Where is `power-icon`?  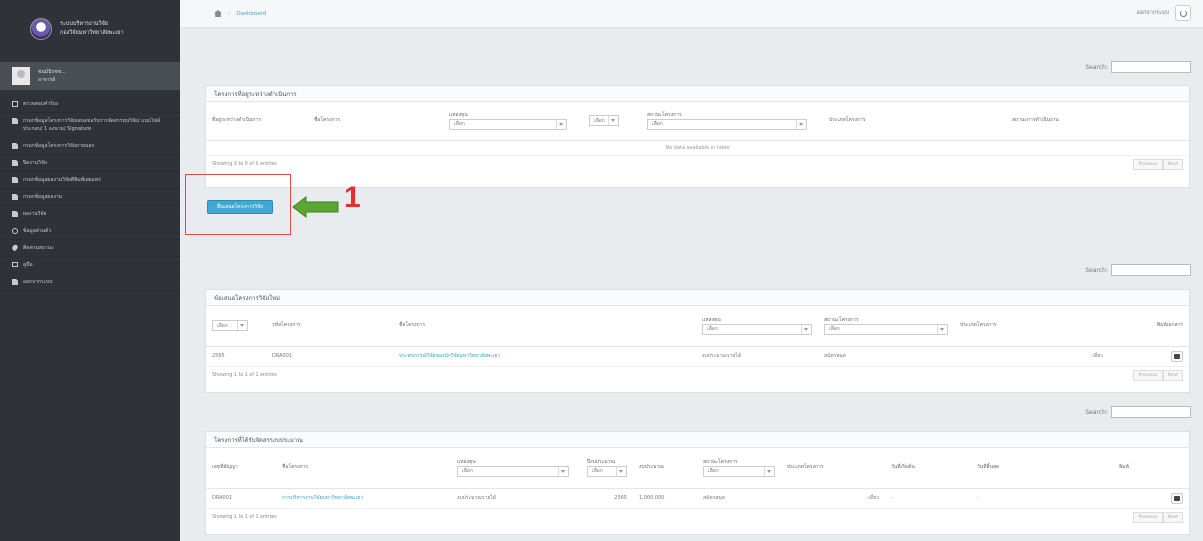
power-icon is located at coordinates (1183, 13).